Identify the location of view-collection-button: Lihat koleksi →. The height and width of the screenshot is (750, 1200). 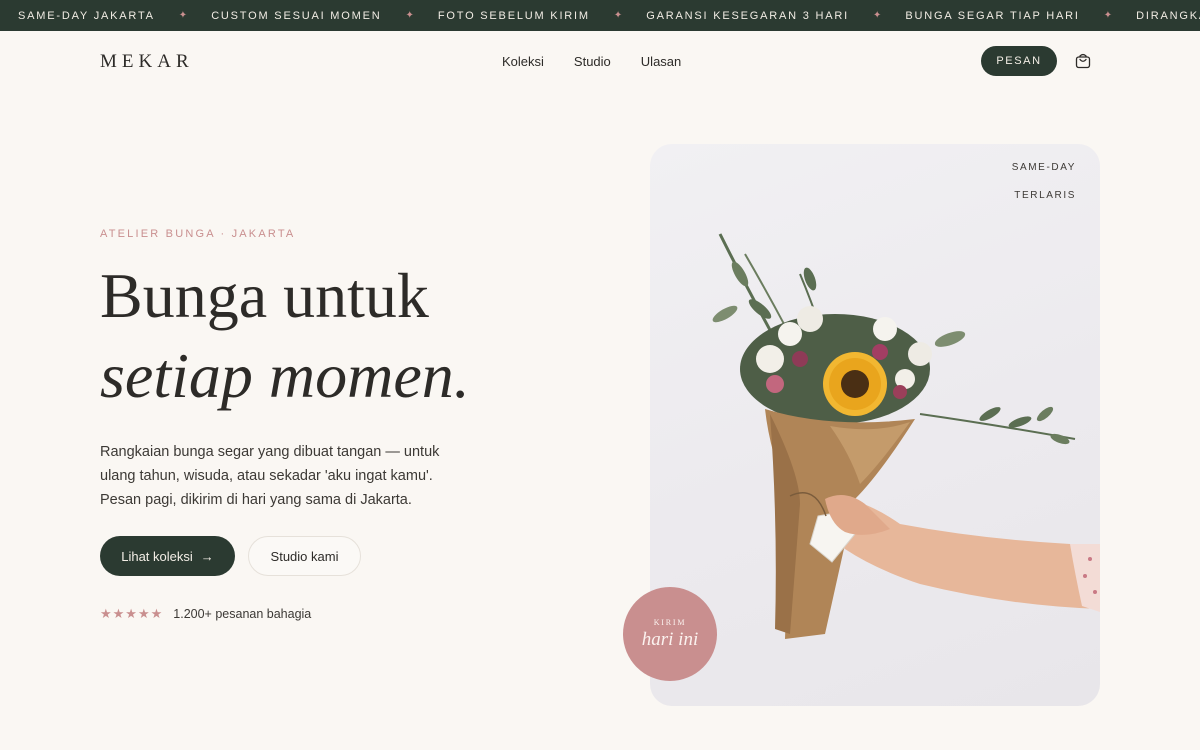
(167, 556).